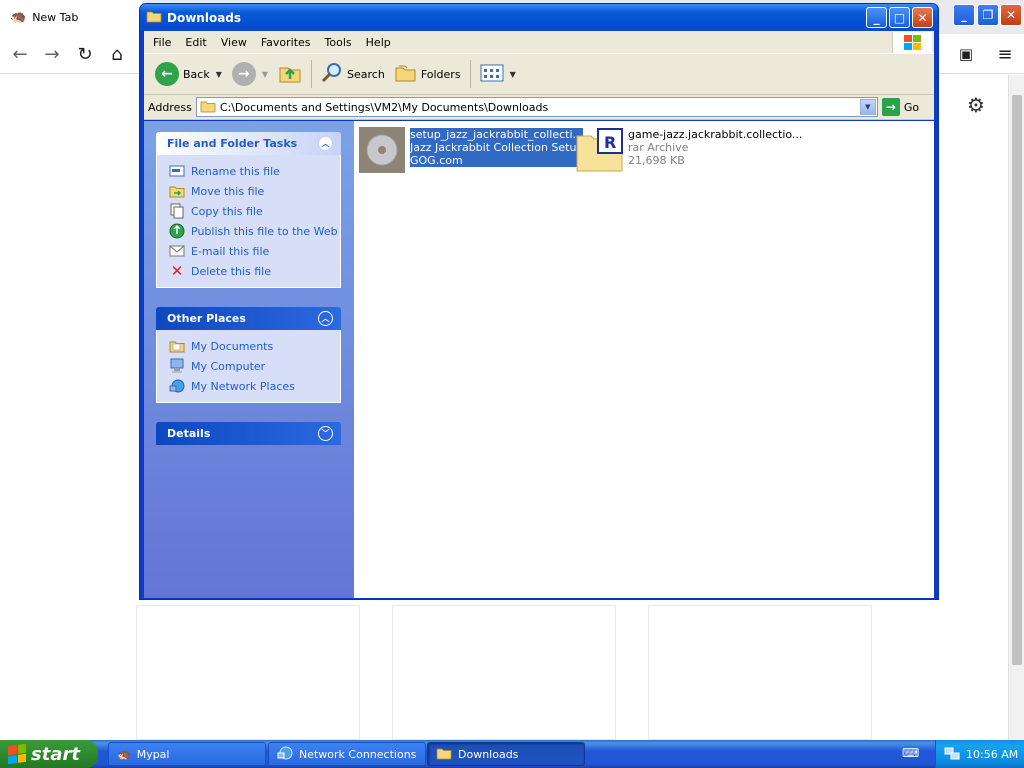  Describe the element at coordinates (922, 17) in the screenshot. I see `close-button: ✕` at that location.